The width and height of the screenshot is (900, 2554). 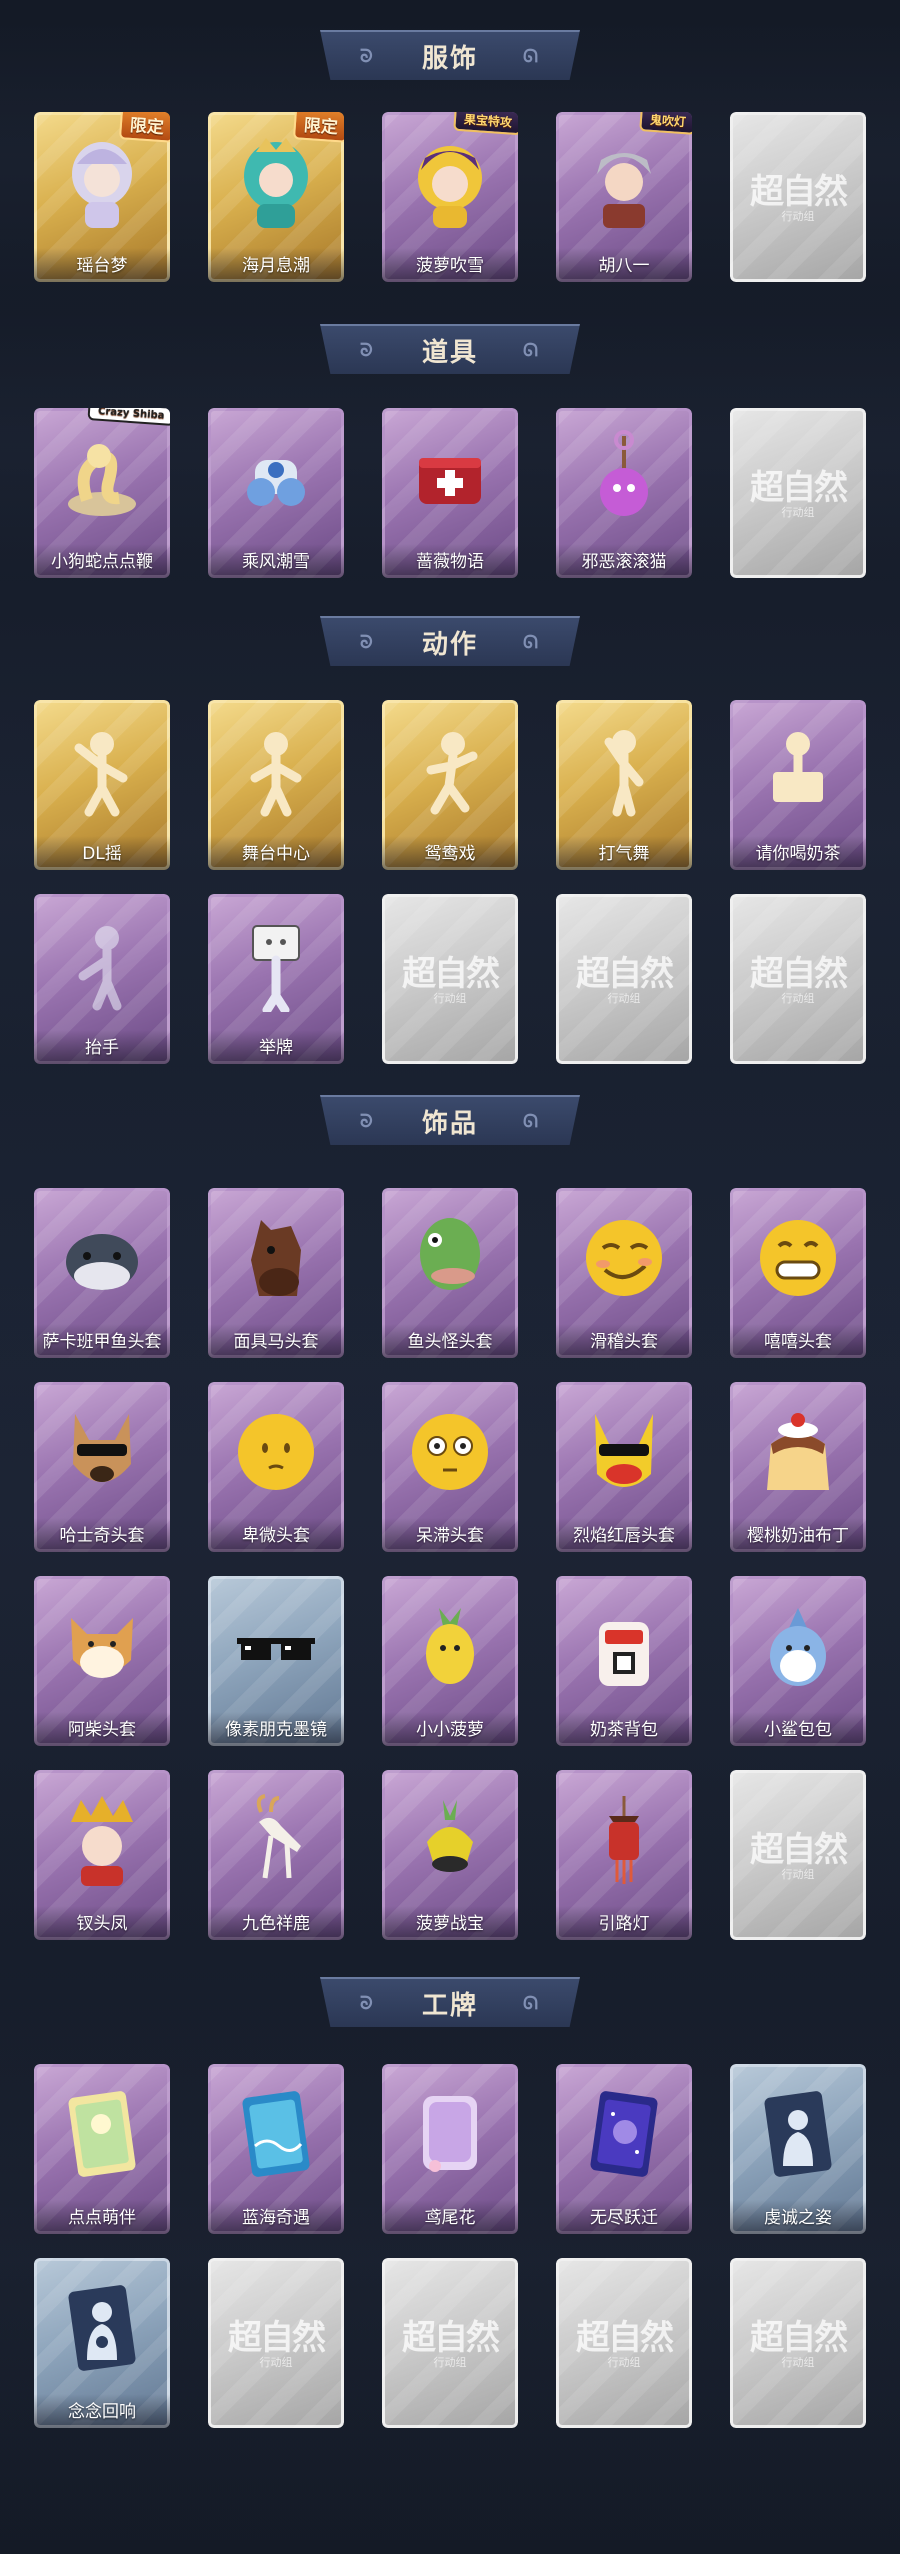 What do you see at coordinates (102, 1923) in the screenshot?
I see `item-label: 钗头凤` at bounding box center [102, 1923].